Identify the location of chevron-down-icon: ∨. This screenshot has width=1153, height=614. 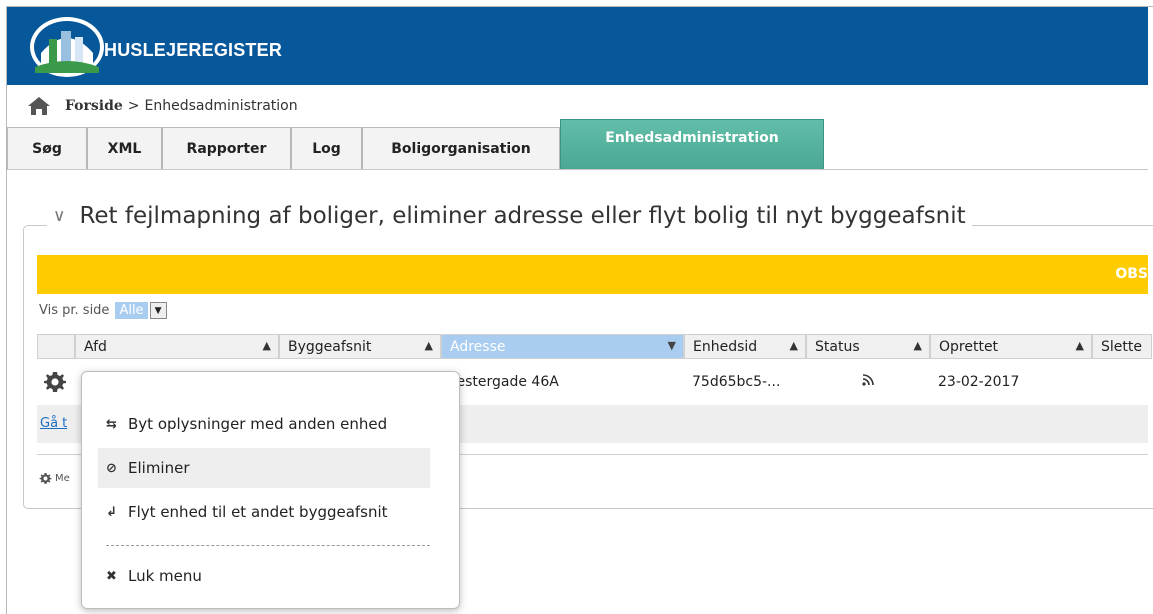
(59, 216).